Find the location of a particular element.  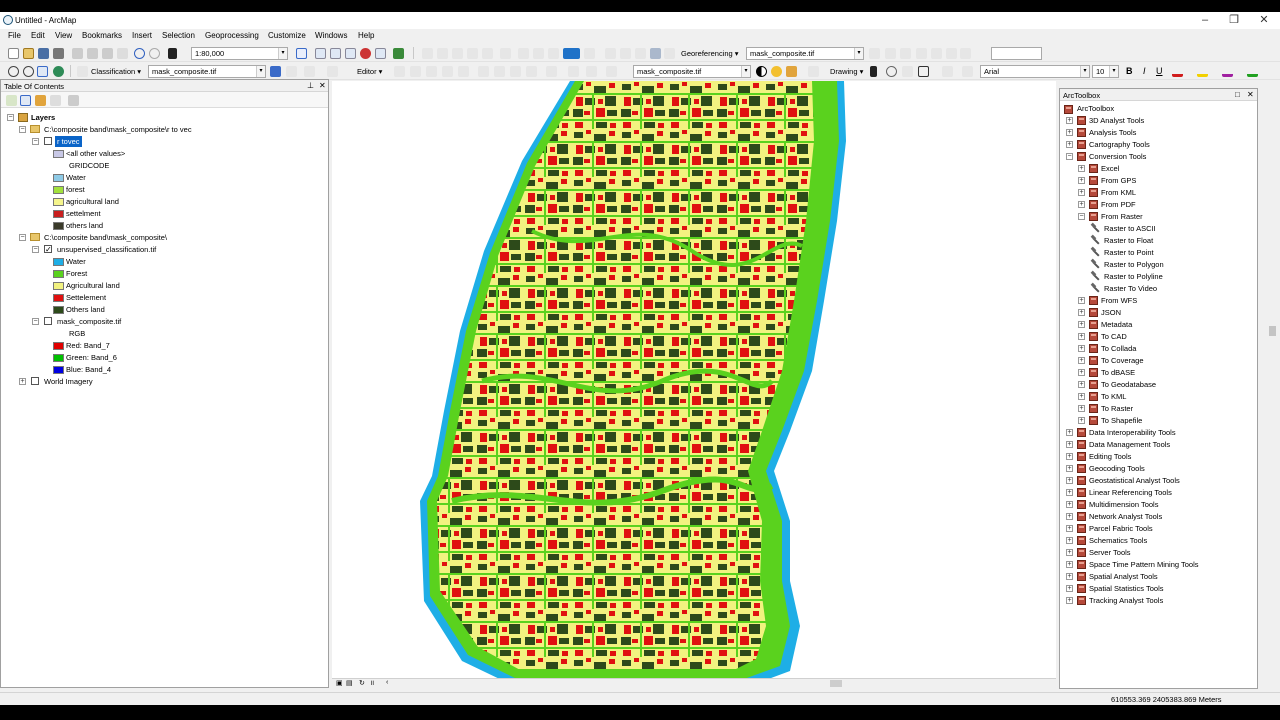

sketch-properties-icon is located at coordinates (531, 71).